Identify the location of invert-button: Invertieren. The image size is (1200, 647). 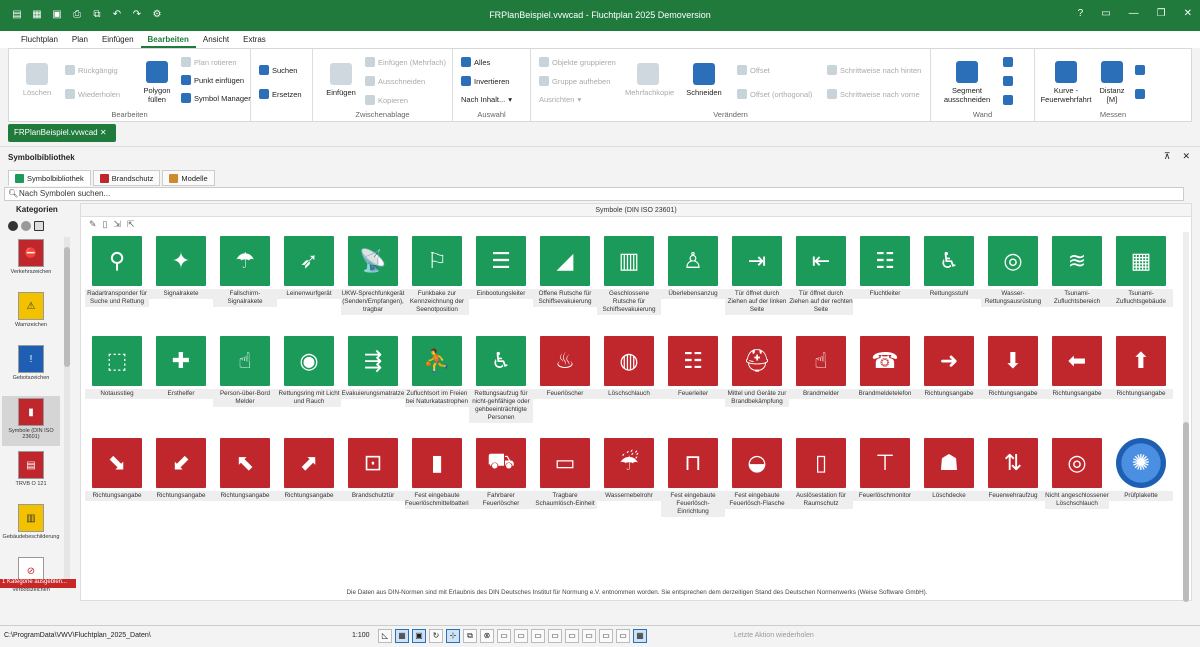
(485, 81).